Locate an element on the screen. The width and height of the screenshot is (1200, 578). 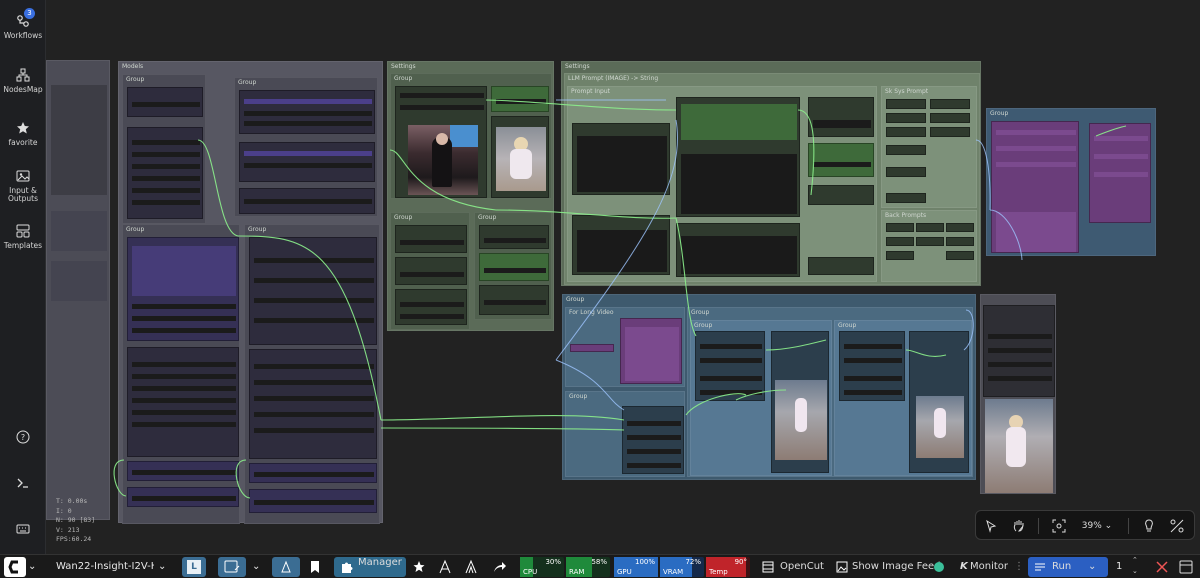
run-mode-chevron-icon: ⌄ is located at coordinates (1092, 567).